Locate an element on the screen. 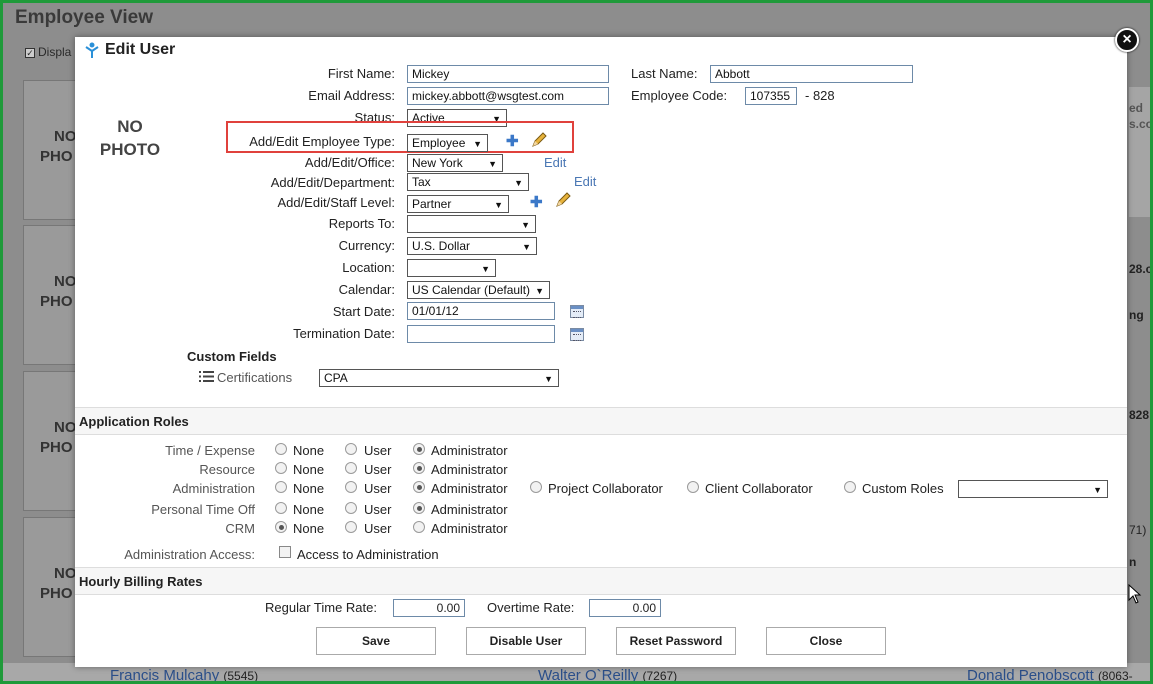  location-label: Location: is located at coordinates (368, 267).